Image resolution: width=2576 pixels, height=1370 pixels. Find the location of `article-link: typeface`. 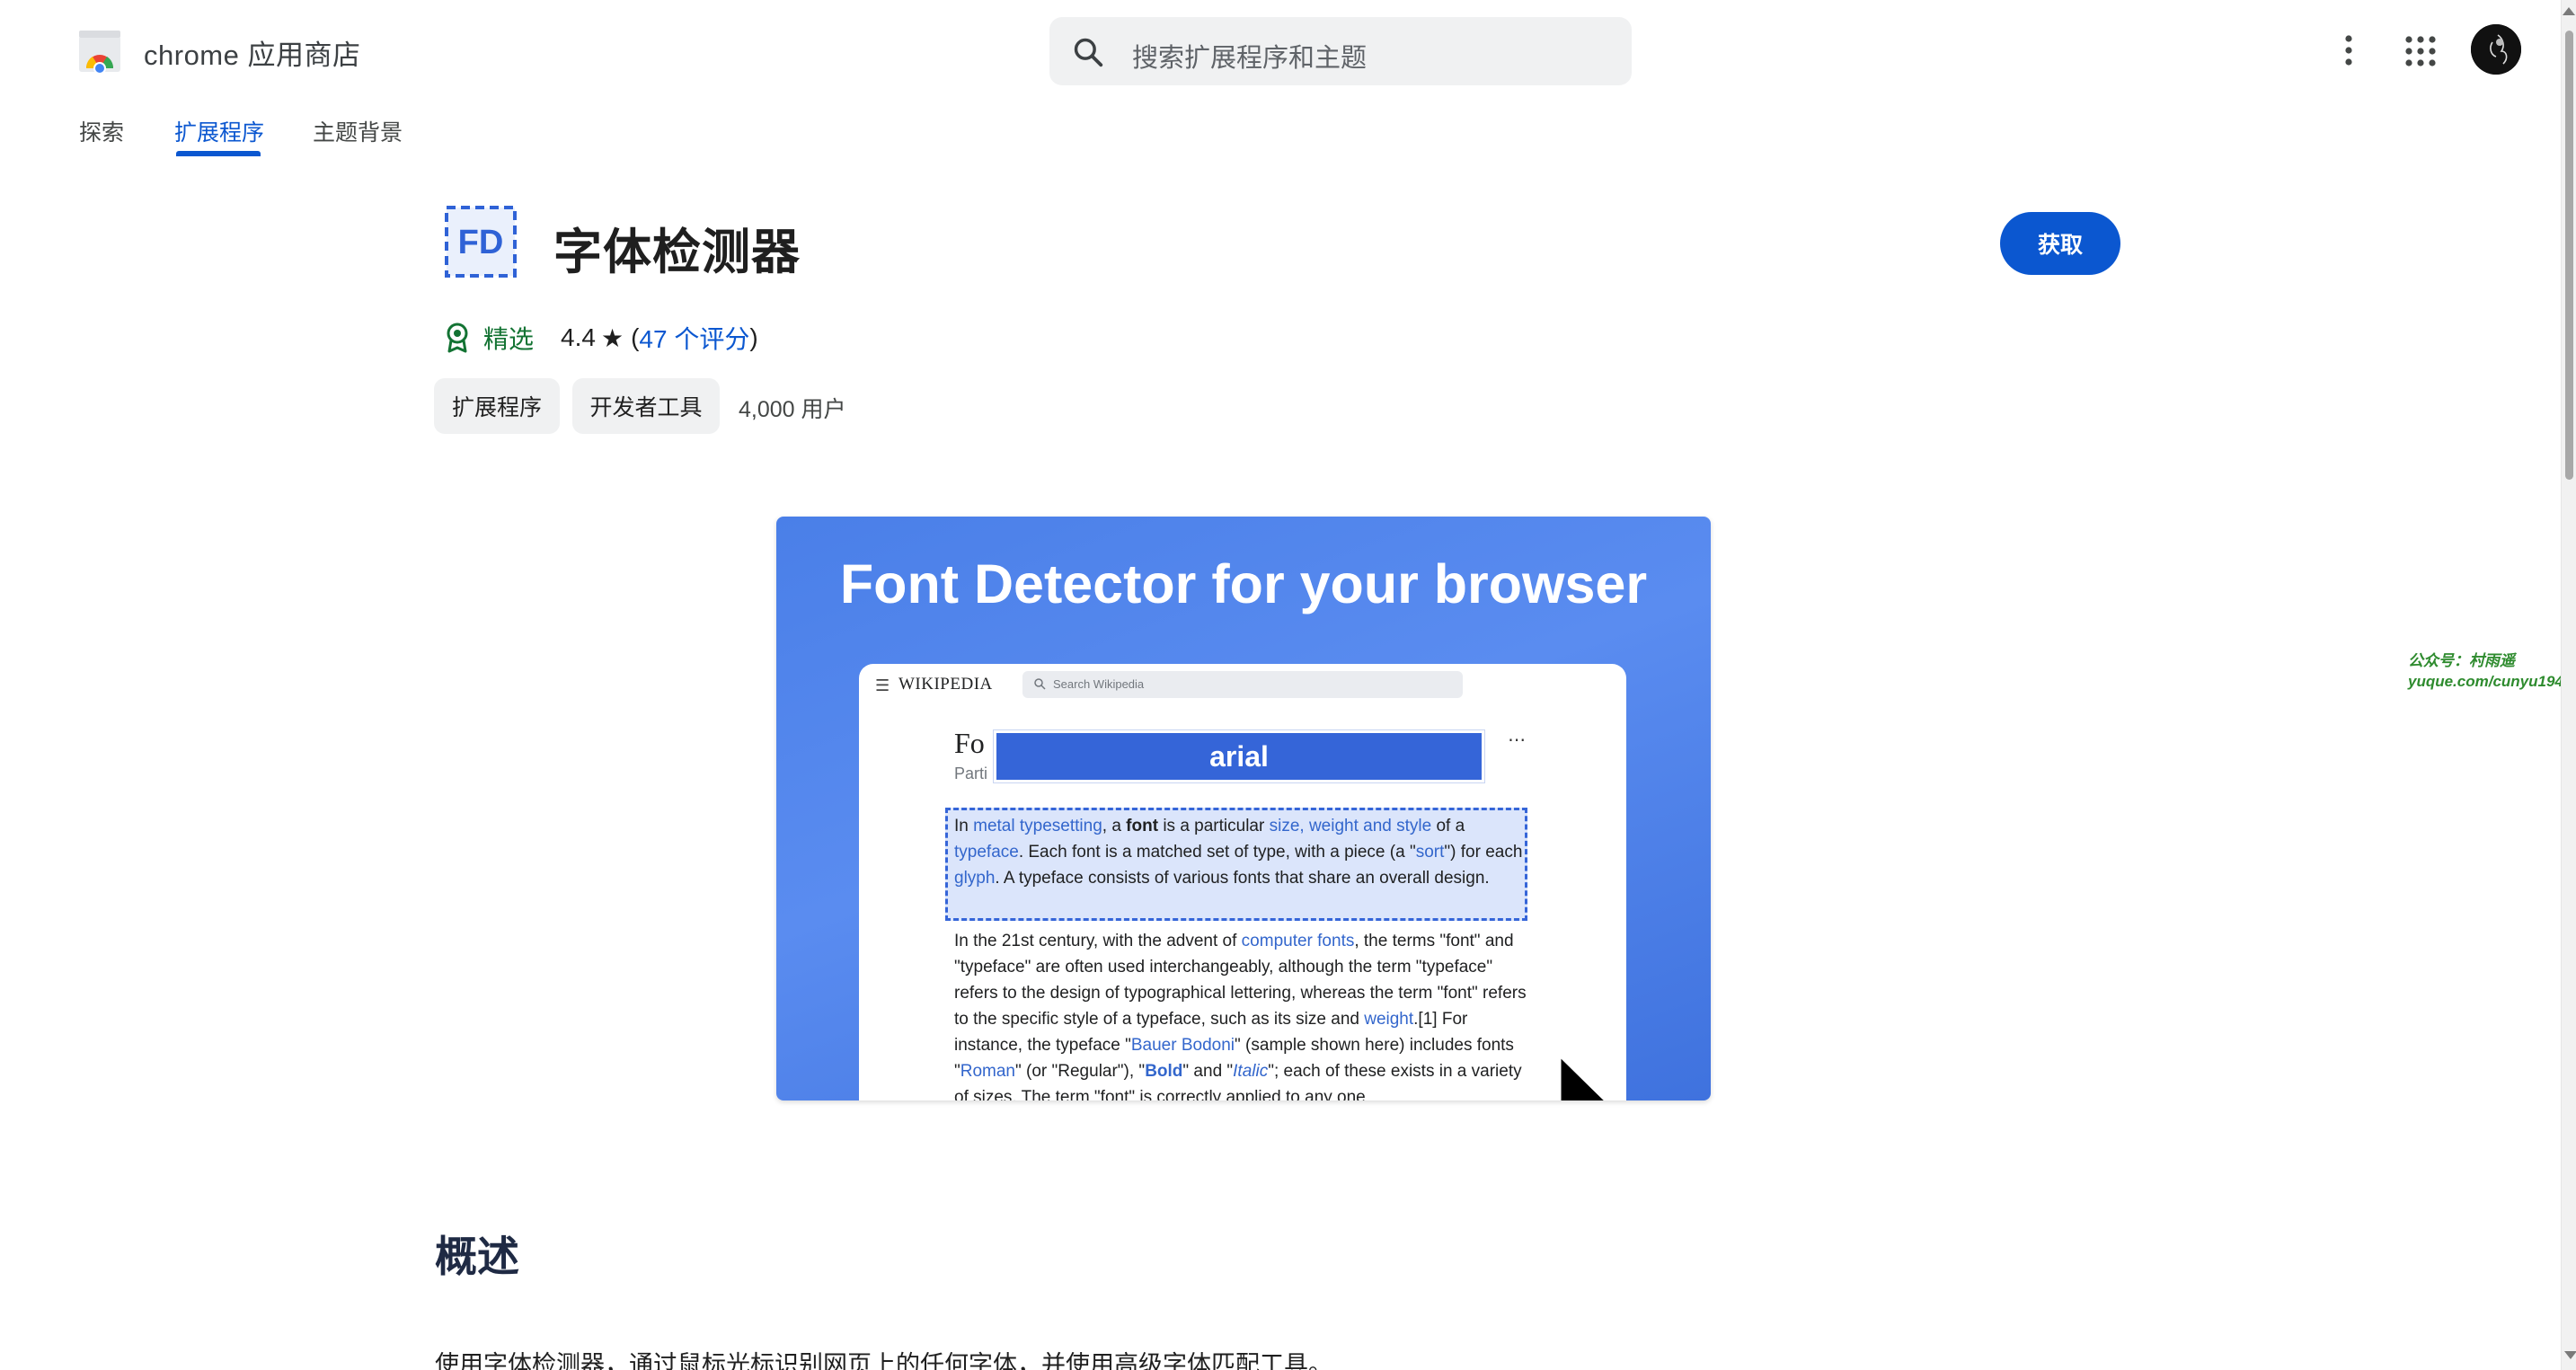

article-link: typeface is located at coordinates (986, 852).